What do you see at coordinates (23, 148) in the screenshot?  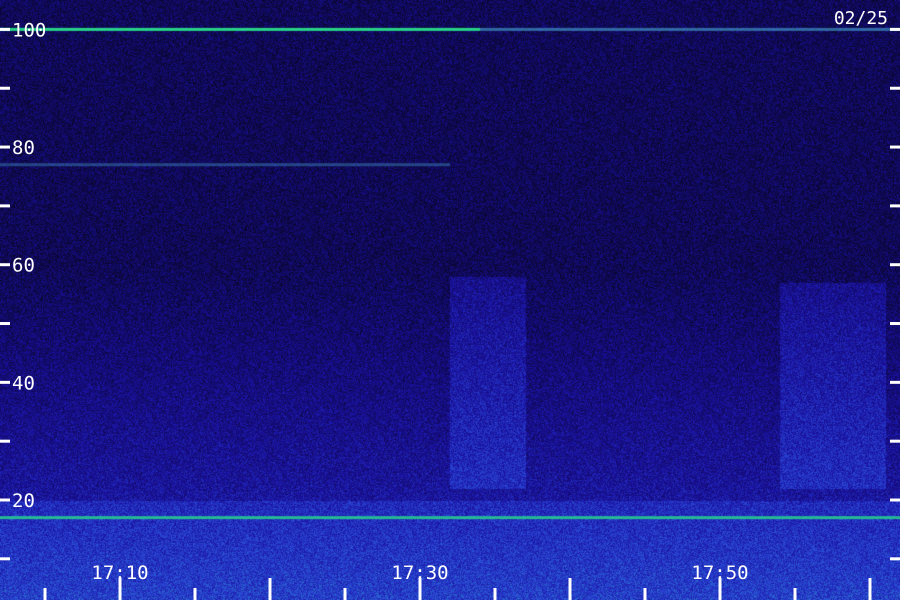 I see `y-tick-label: 80` at bounding box center [23, 148].